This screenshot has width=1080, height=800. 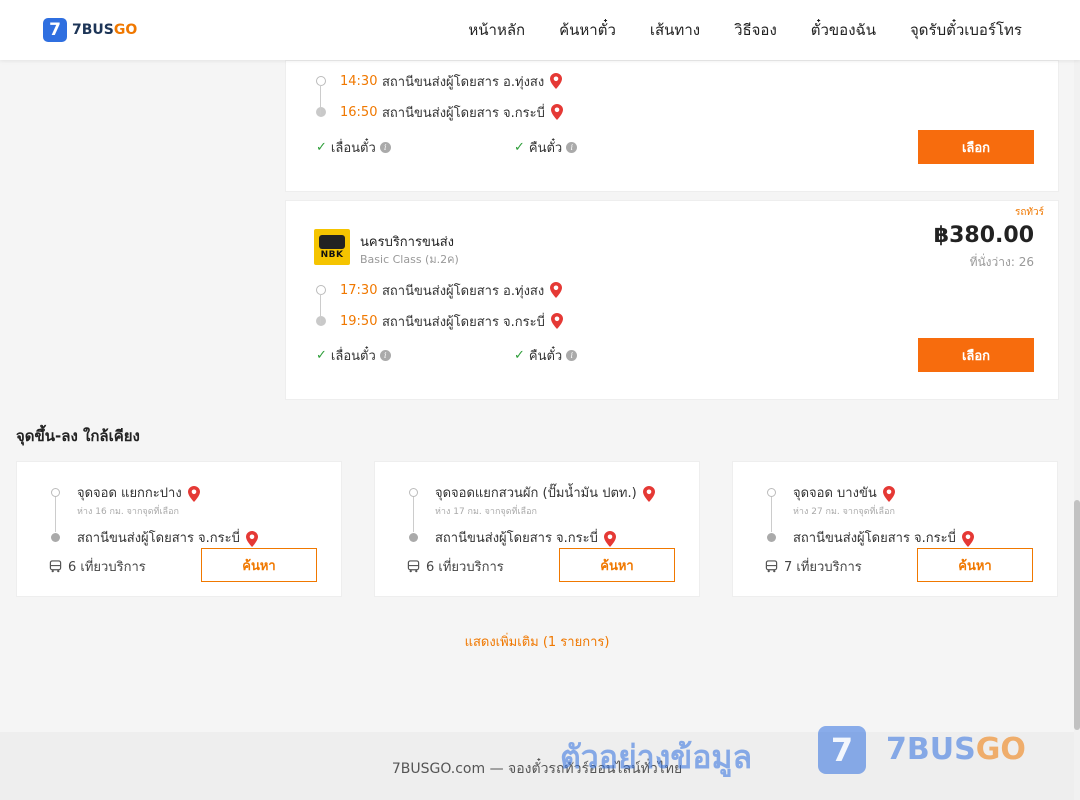 I want to click on nav-how-to-book: วิธีจอง, so click(x=755, y=30).